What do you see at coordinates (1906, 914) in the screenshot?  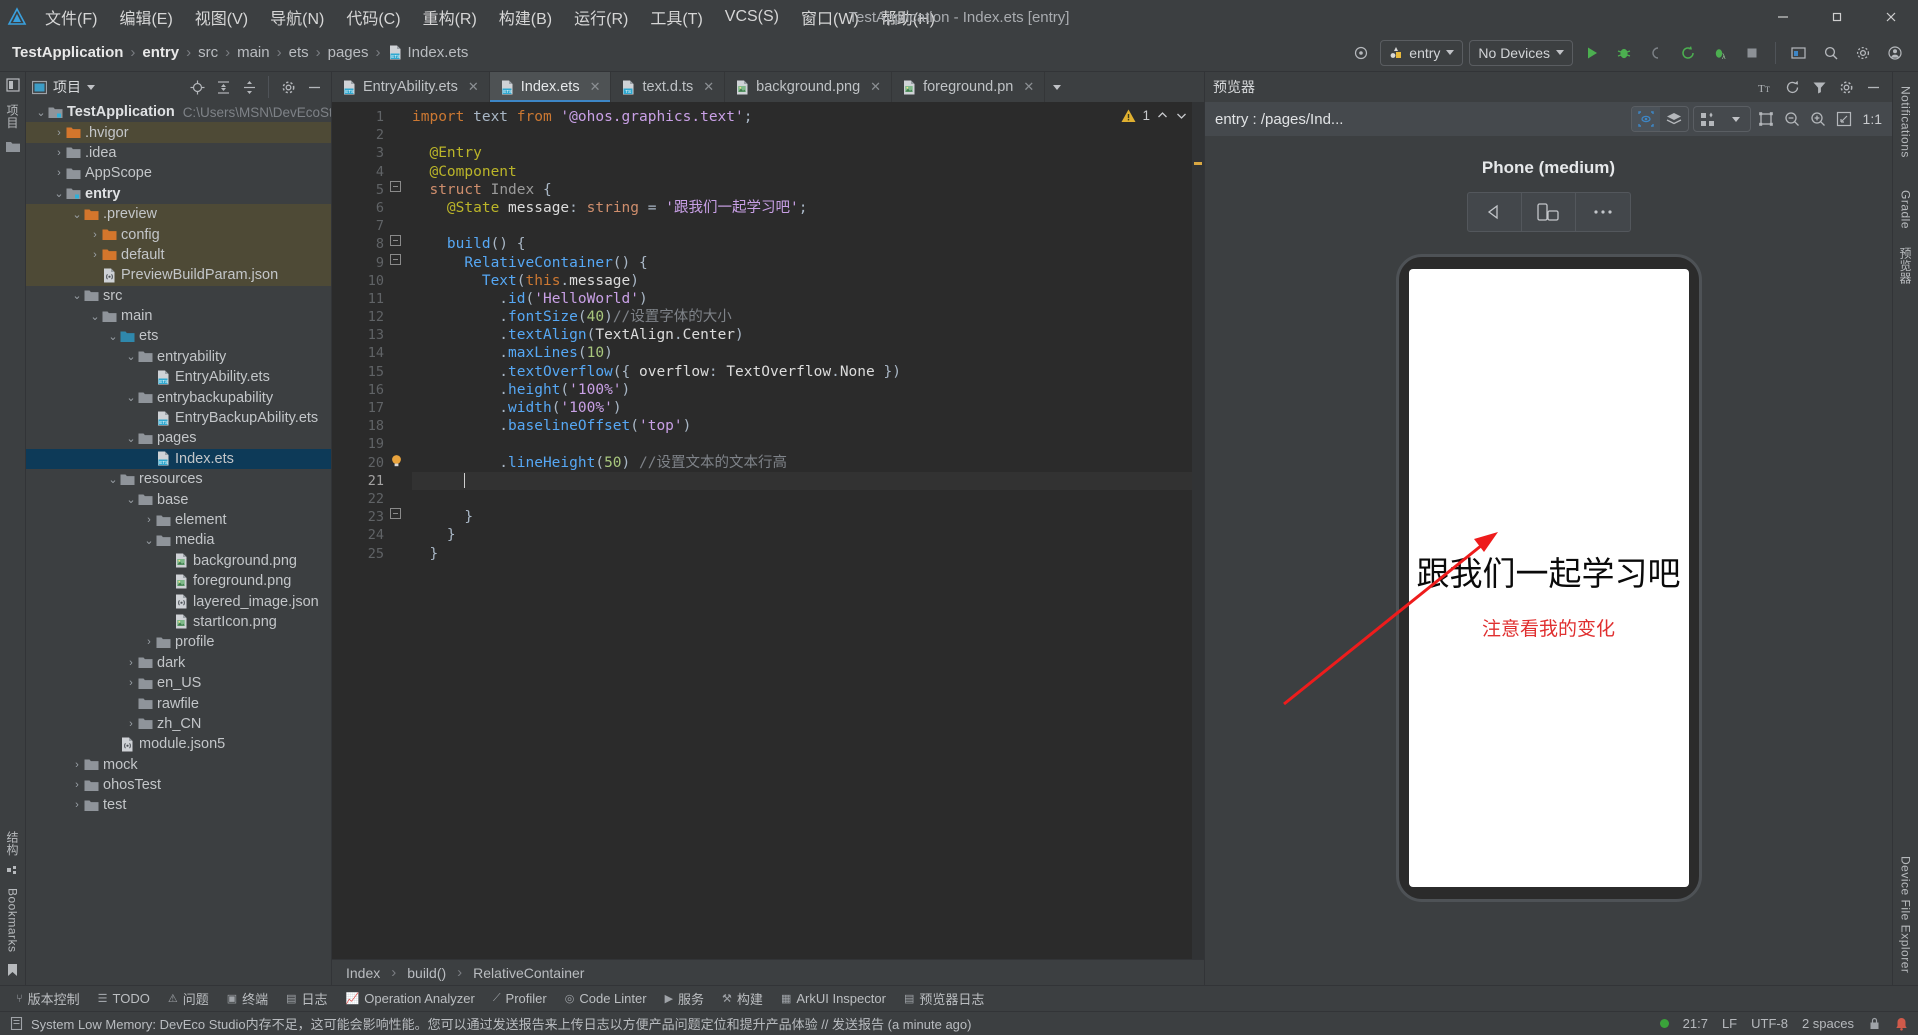 I see `rail-label-device-file-explorer: Device File Explorer` at bounding box center [1906, 914].